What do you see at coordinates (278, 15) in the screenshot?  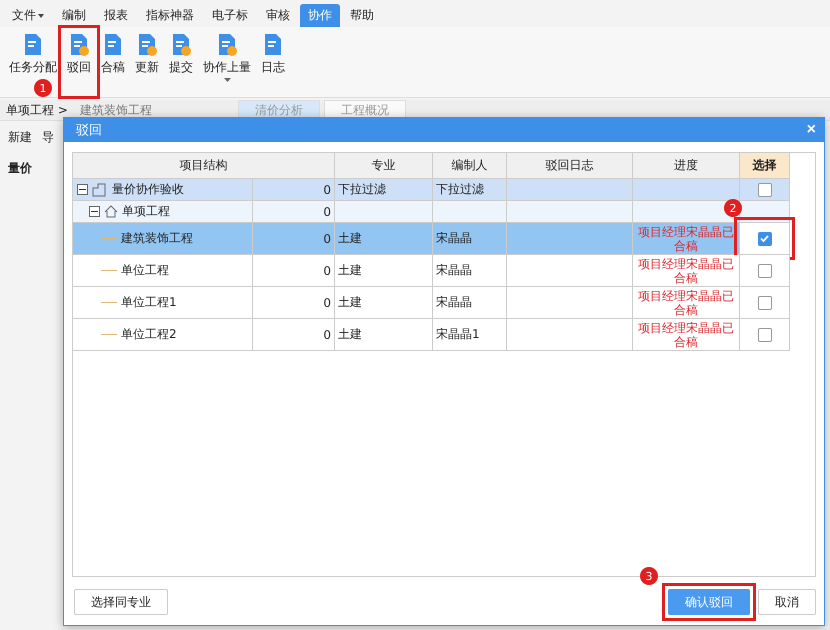 I see `menu-item: 审核` at bounding box center [278, 15].